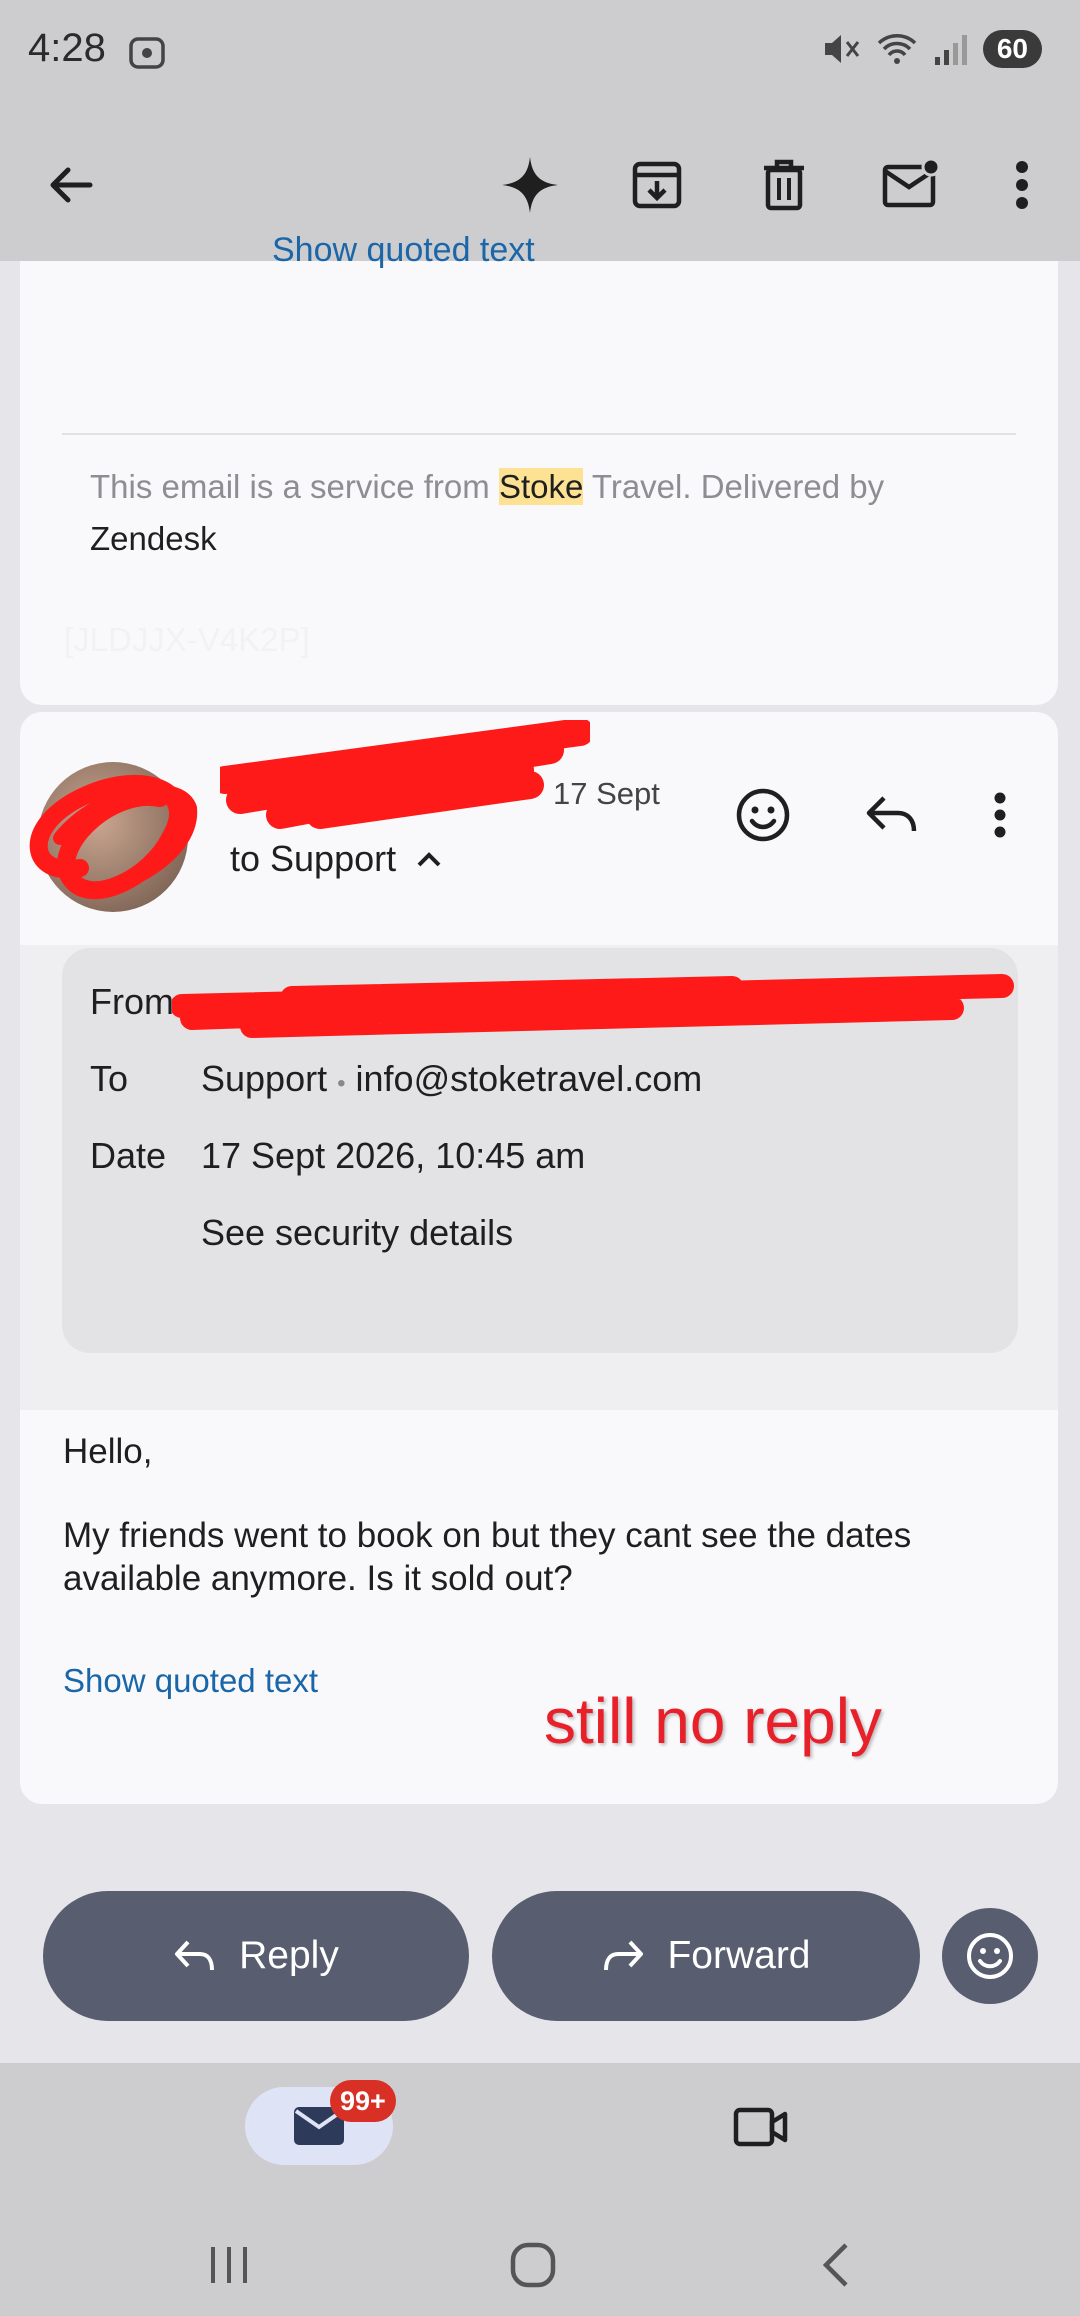 The image size is (1080, 2316). What do you see at coordinates (405, 774) in the screenshot?
I see `sender-redaction` at bounding box center [405, 774].